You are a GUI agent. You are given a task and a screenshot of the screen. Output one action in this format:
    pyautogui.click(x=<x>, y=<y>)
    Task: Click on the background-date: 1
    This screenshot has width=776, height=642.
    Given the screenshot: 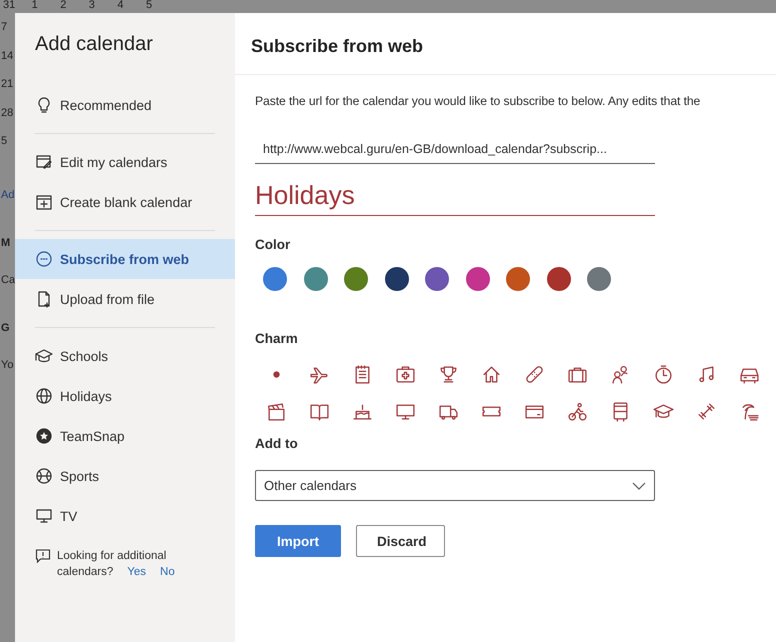 What is the action you would take?
    pyautogui.click(x=35, y=6)
    